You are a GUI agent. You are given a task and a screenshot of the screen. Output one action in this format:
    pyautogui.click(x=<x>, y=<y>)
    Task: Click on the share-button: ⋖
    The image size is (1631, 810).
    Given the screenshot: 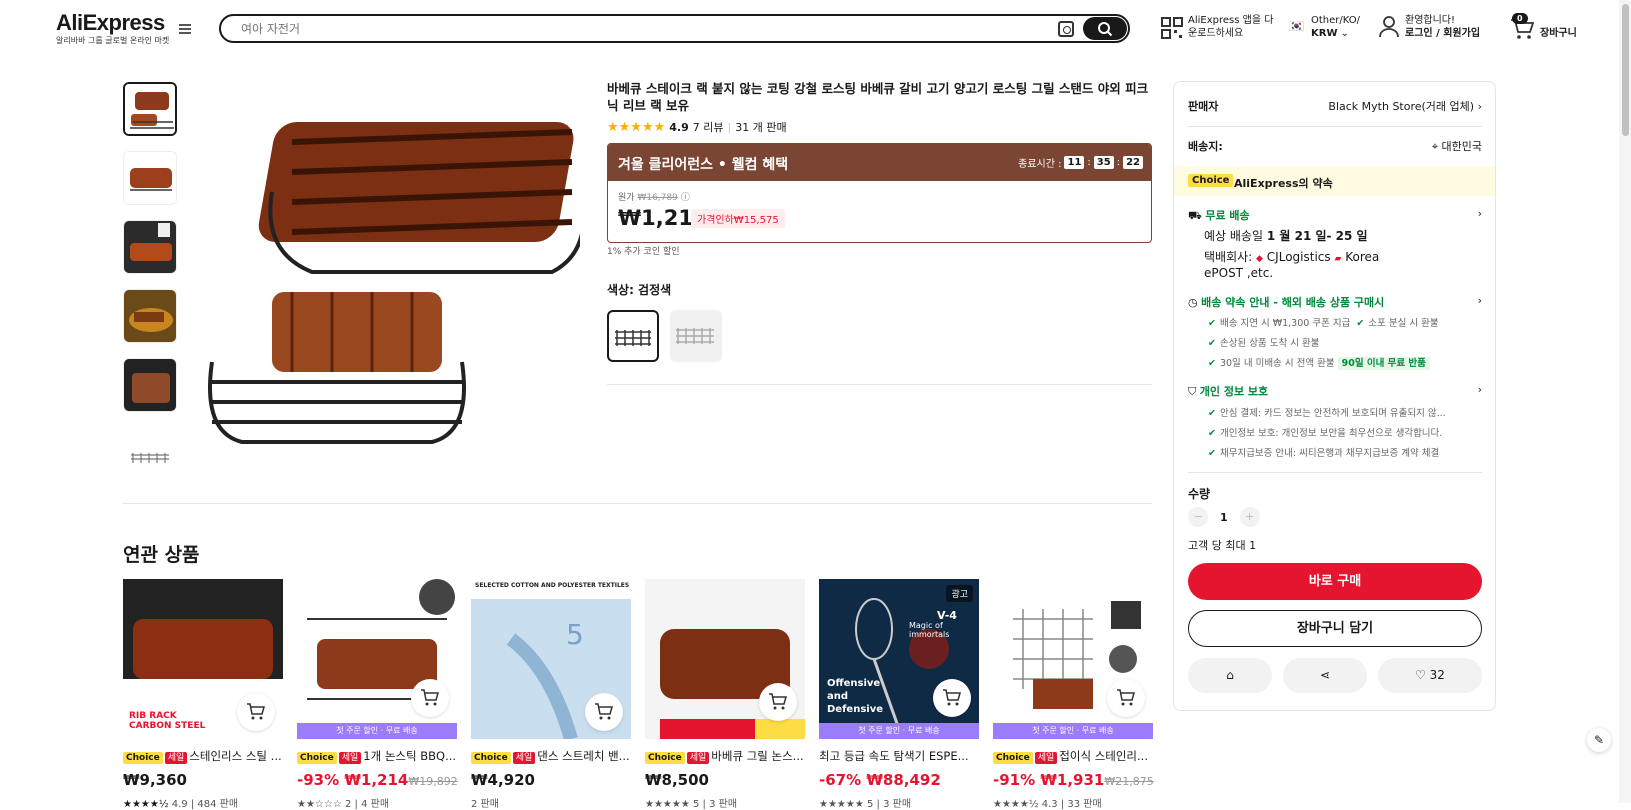 What is the action you would take?
    pyautogui.click(x=1325, y=675)
    